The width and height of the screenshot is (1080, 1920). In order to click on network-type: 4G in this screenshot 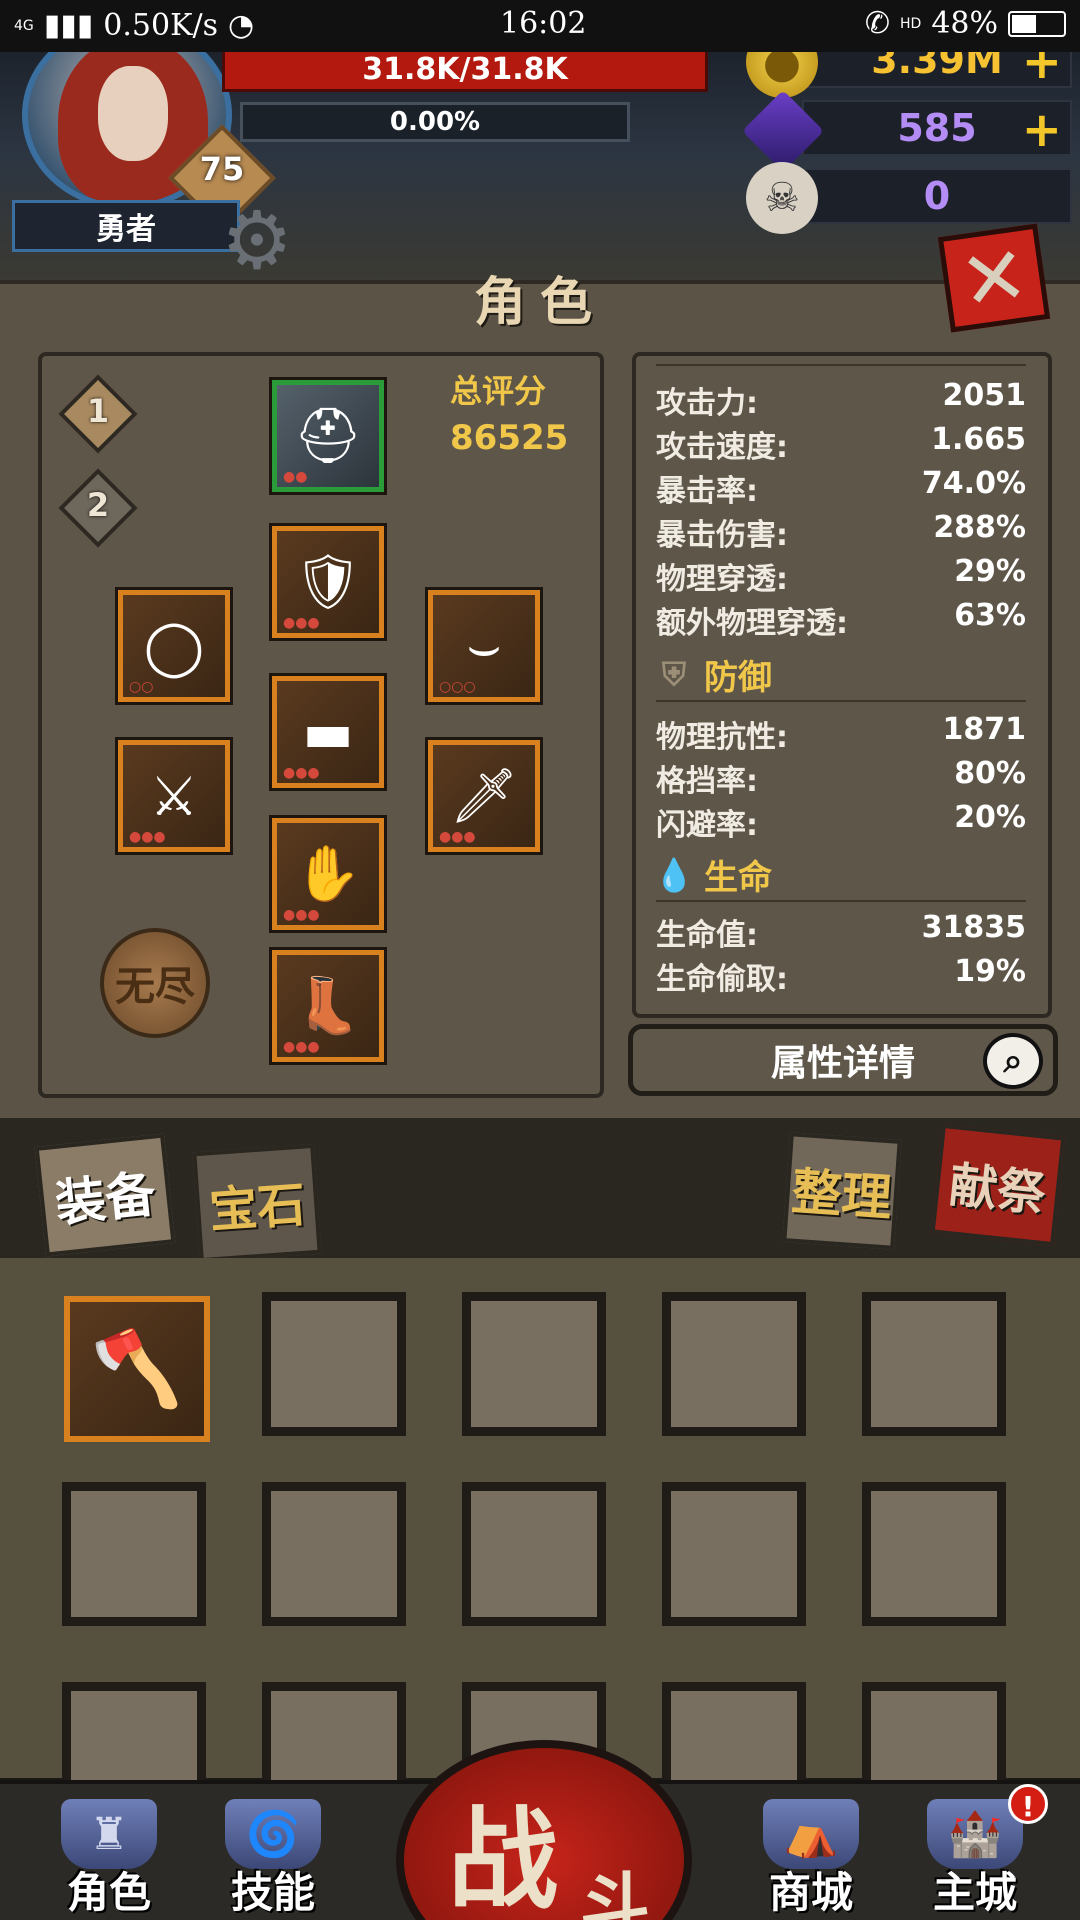, I will do `click(24, 25)`.